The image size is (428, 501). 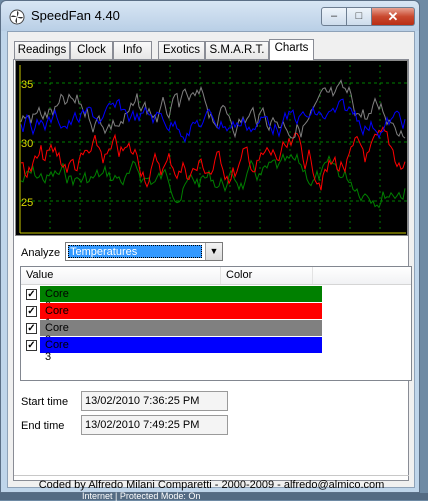 What do you see at coordinates (132, 50) in the screenshot?
I see `tab-info: Info` at bounding box center [132, 50].